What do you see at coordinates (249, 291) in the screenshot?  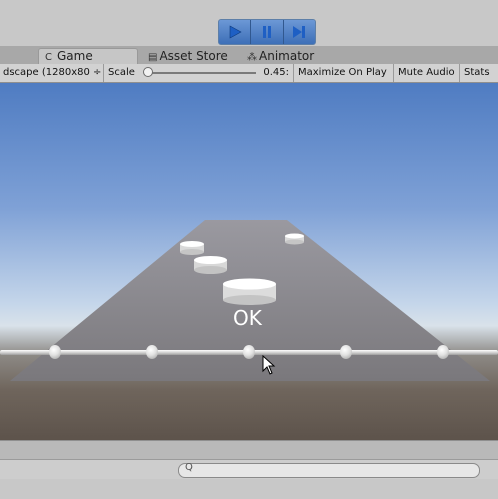 I see `puck-large` at bounding box center [249, 291].